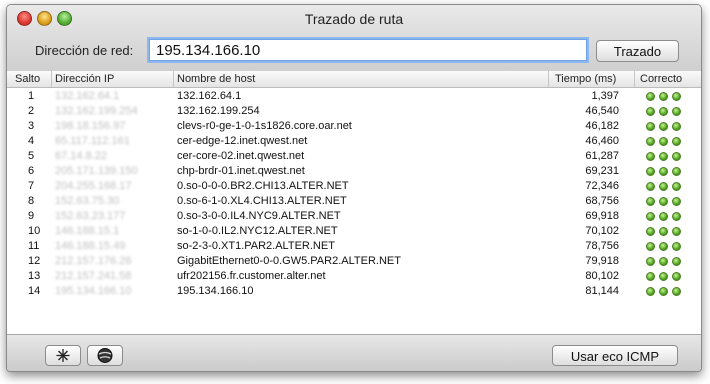  I want to click on hop-number: 10, so click(34, 231).